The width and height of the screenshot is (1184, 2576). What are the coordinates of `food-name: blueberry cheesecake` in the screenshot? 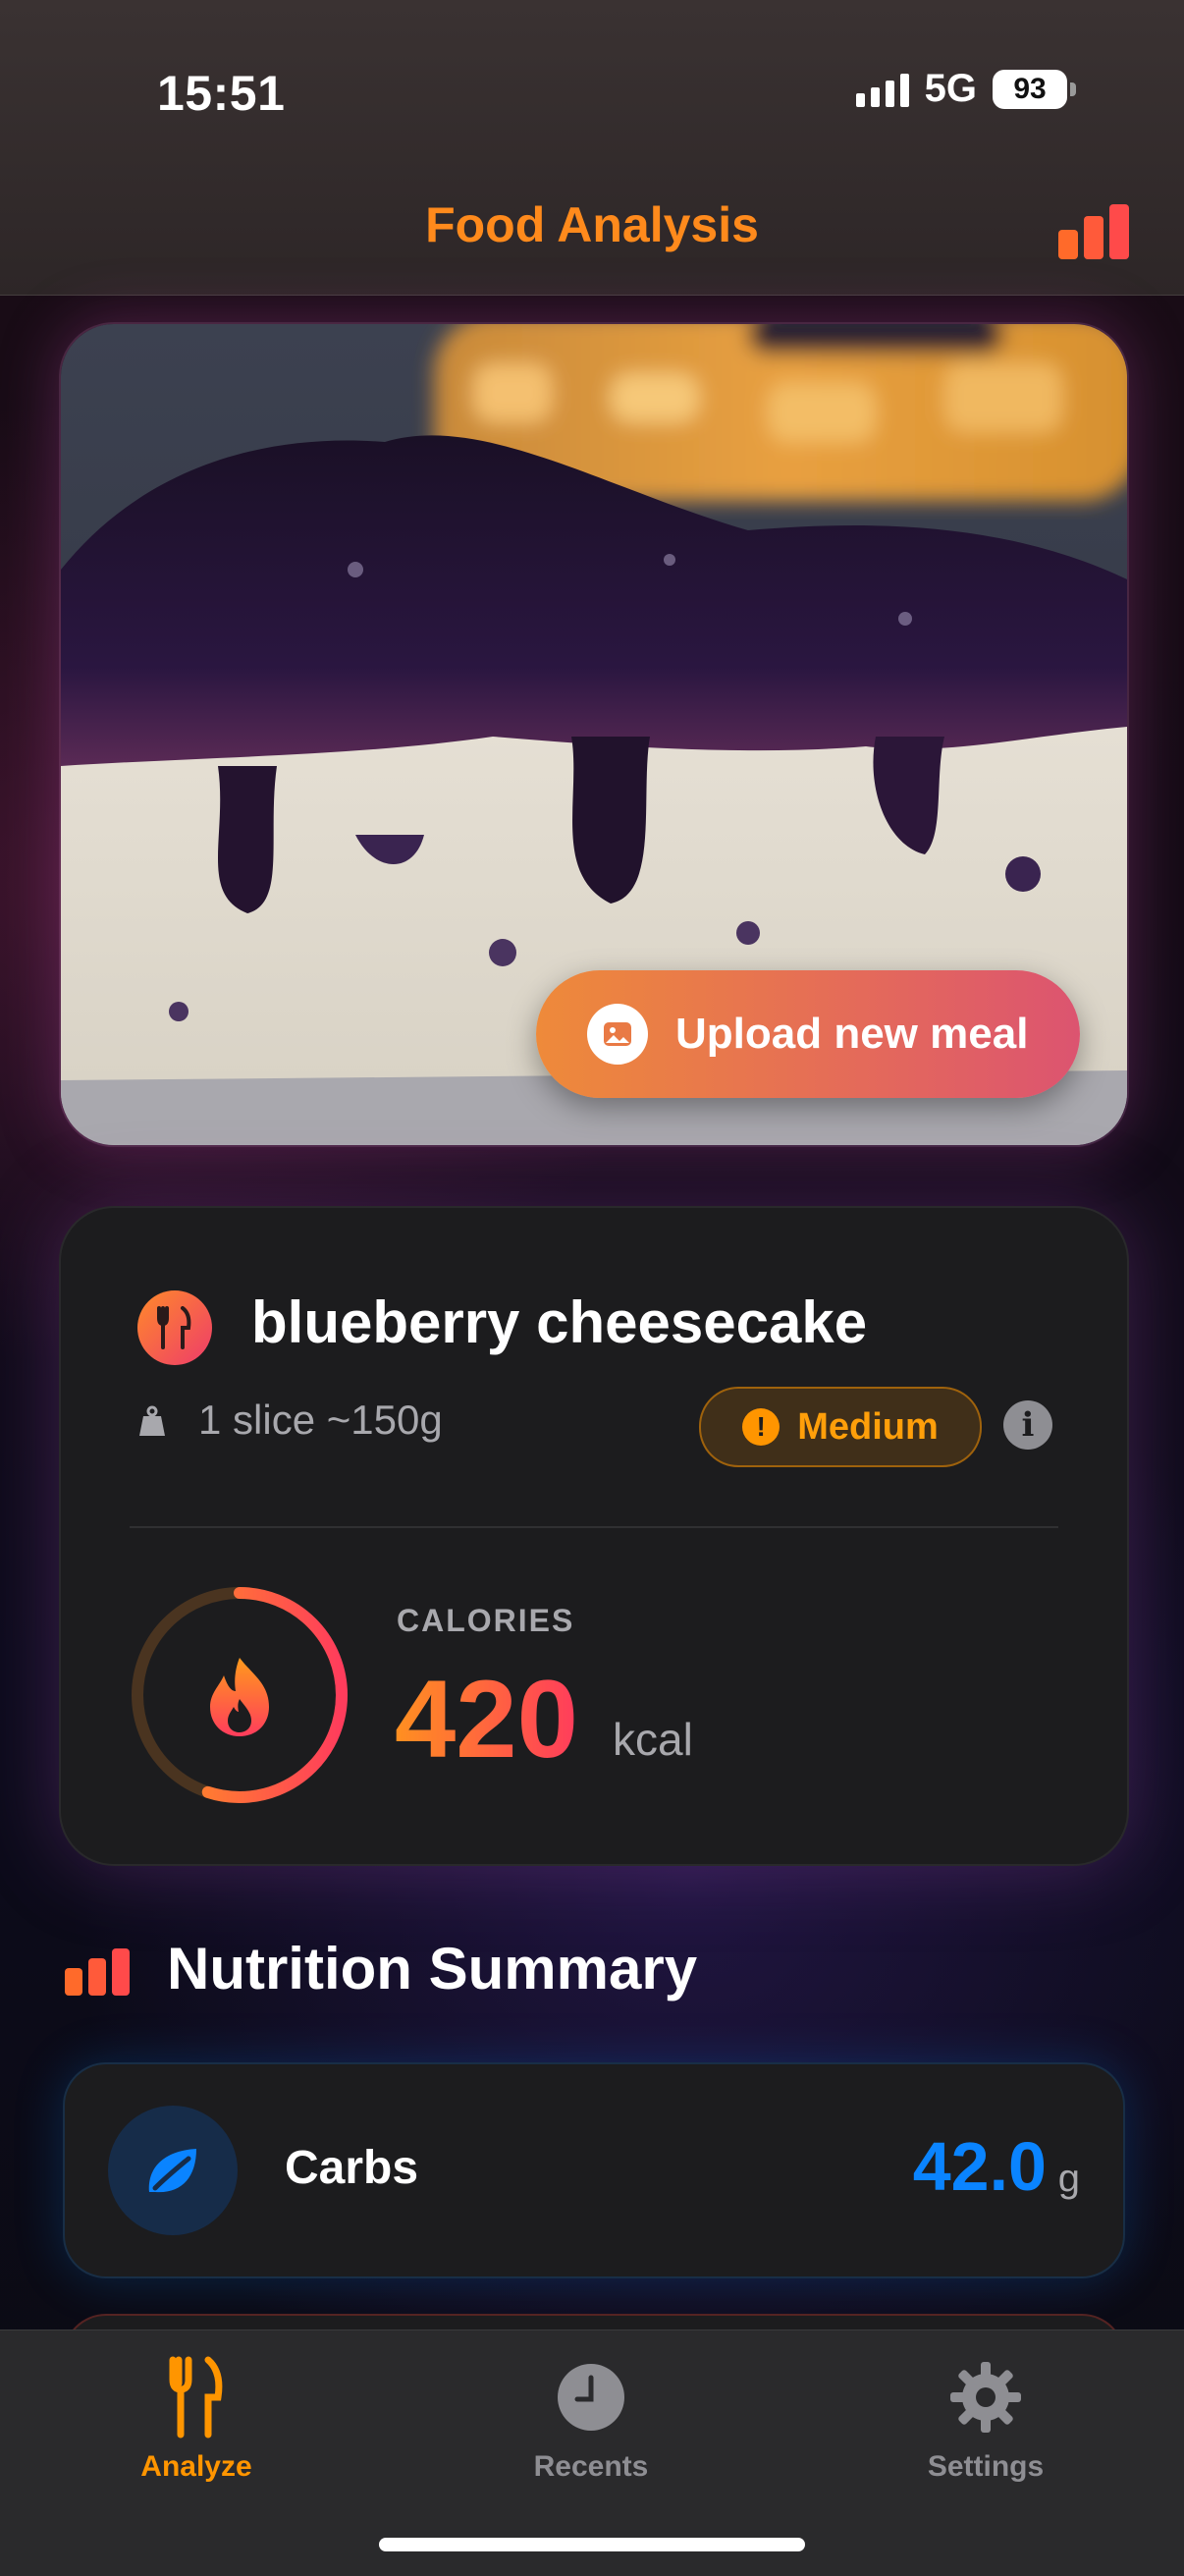 It's located at (559, 1322).